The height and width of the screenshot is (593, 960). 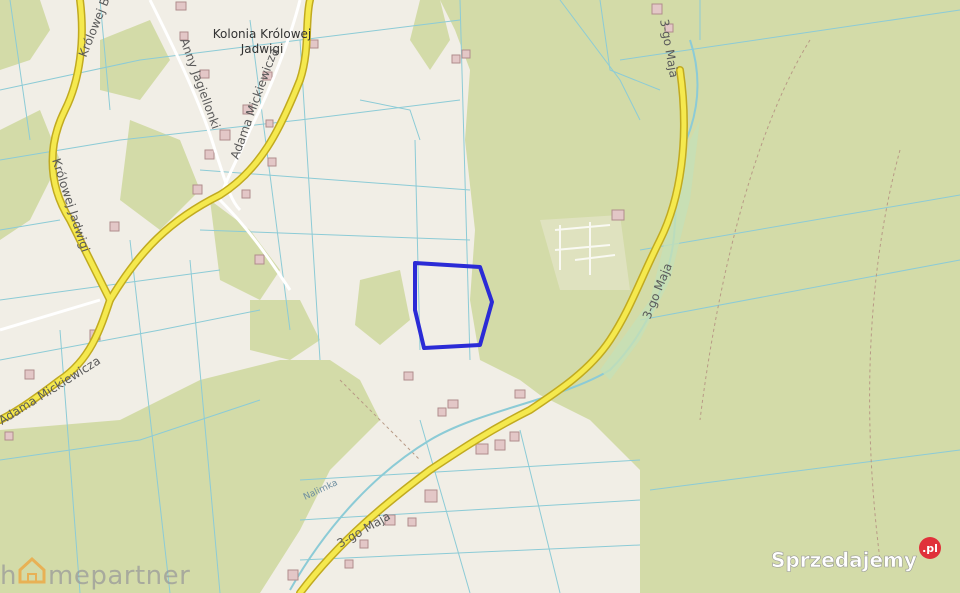 What do you see at coordinates (844, 560) in the screenshot?
I see `sprzedajemy-text: Sprzedajemy` at bounding box center [844, 560].